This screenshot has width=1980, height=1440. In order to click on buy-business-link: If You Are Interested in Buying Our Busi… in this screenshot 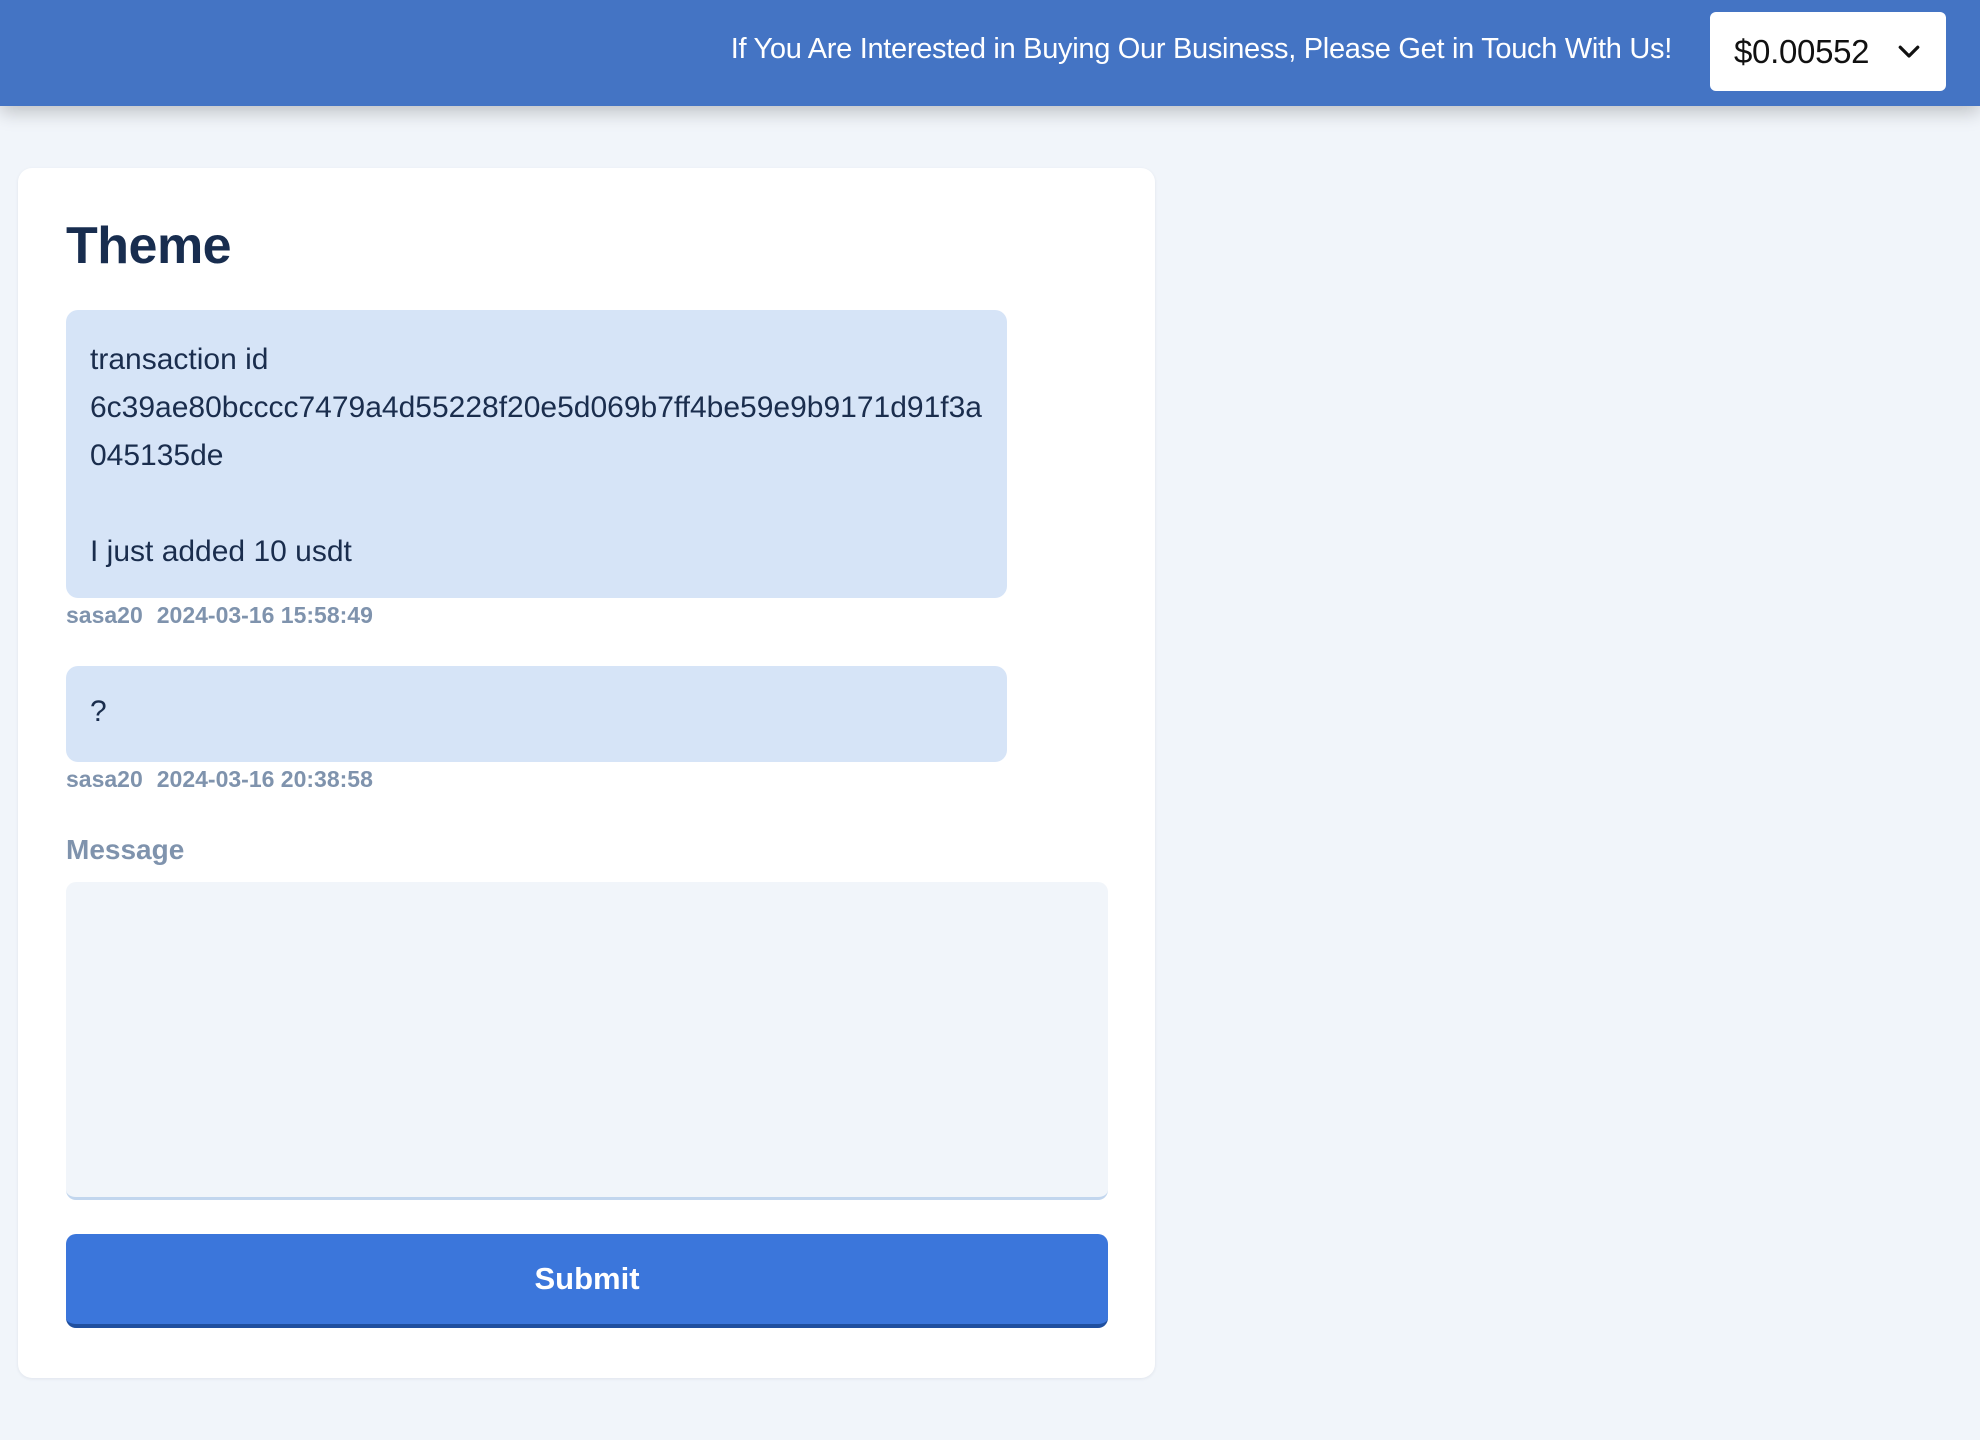, I will do `click(1202, 49)`.